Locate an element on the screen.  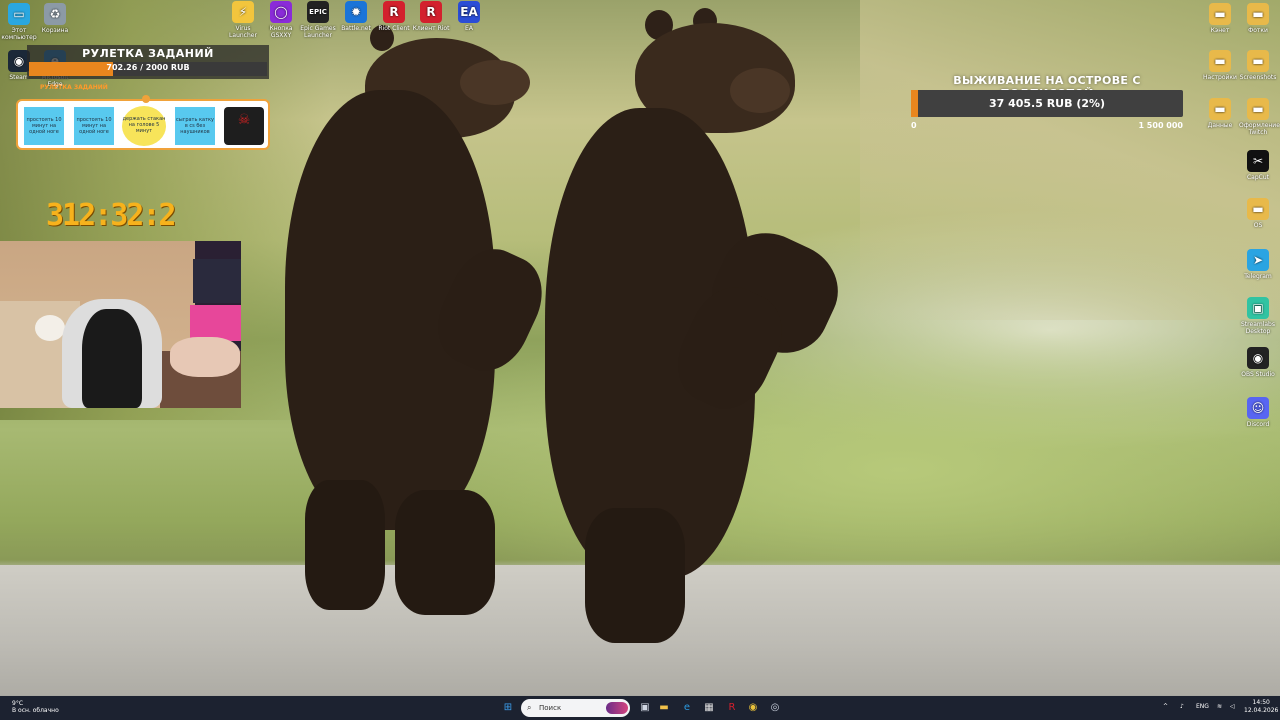
desktop-icon-label: Кнопка GSXXY is located at coordinates (281, 32).